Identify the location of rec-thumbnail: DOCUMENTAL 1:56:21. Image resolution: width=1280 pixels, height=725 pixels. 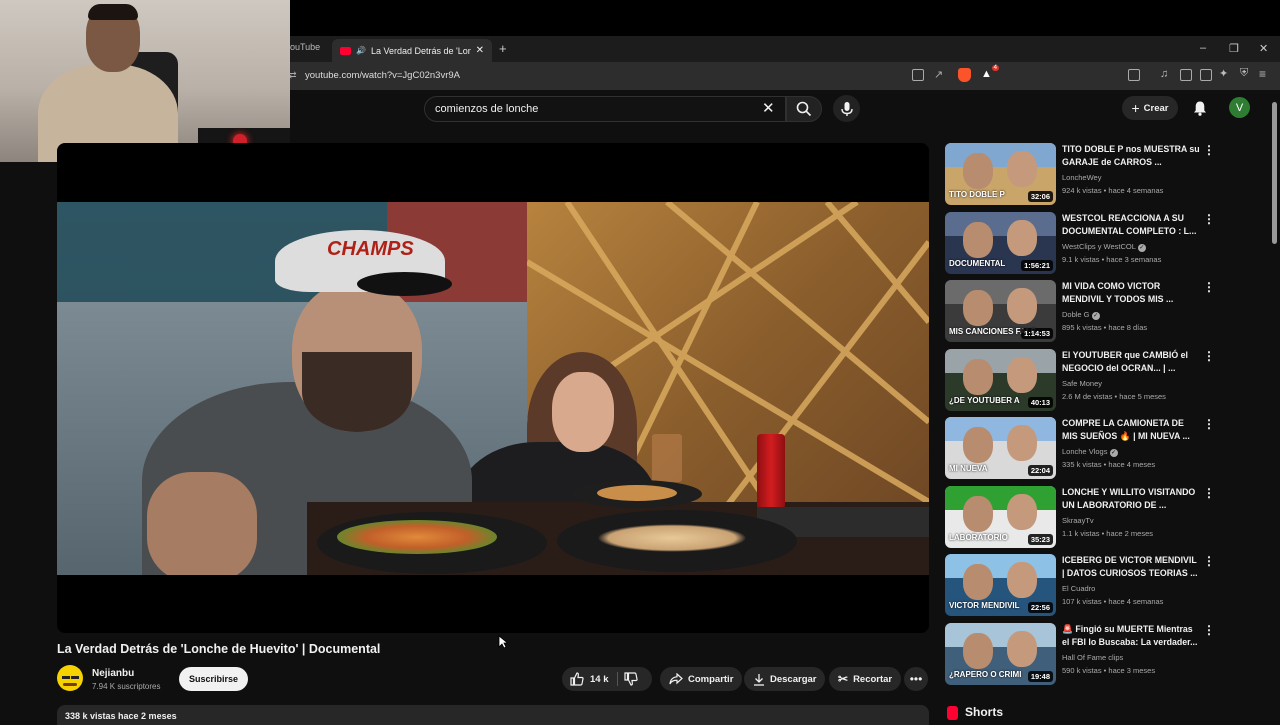
(1000, 242).